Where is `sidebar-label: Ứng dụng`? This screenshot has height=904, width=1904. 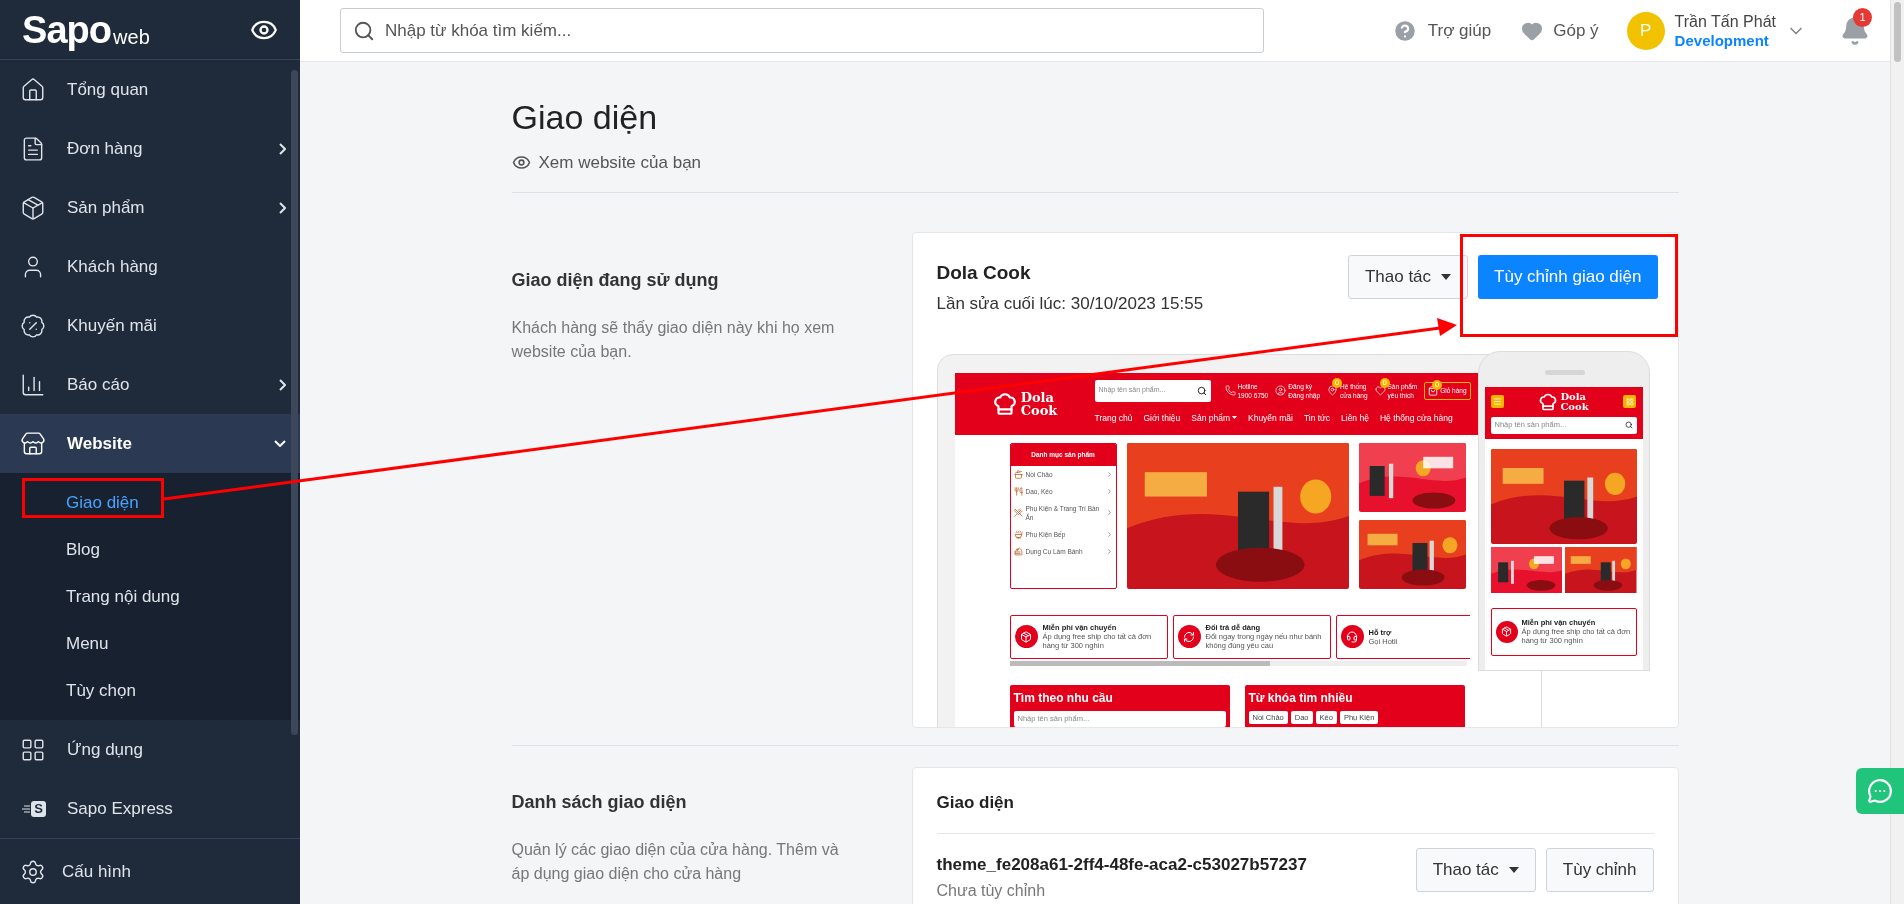
sidebar-label: Ứng dụng is located at coordinates (105, 749).